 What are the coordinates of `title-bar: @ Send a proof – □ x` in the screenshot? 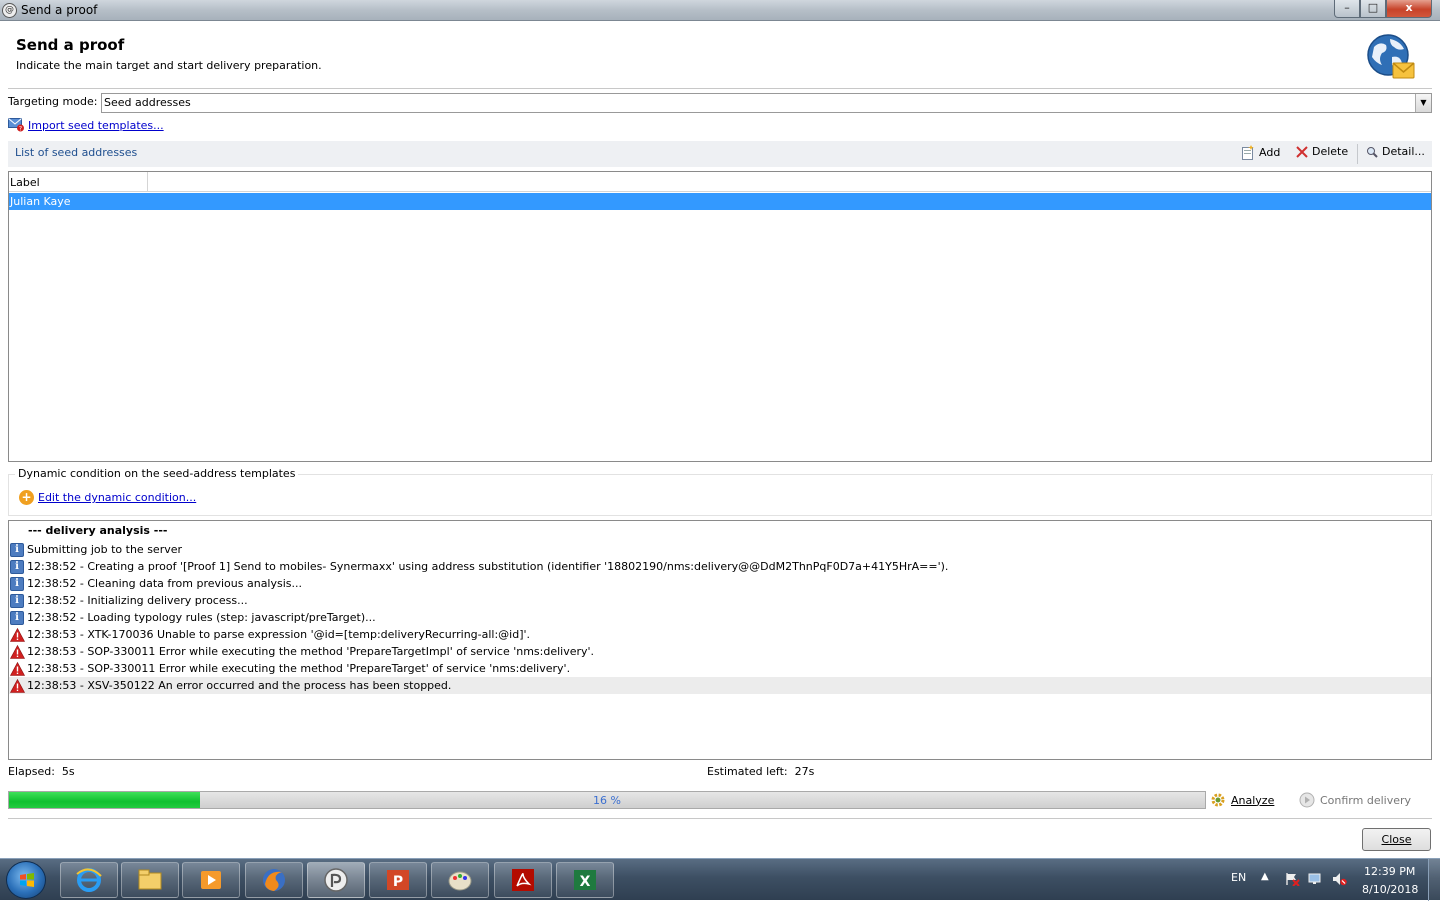 It's located at (720, 10).